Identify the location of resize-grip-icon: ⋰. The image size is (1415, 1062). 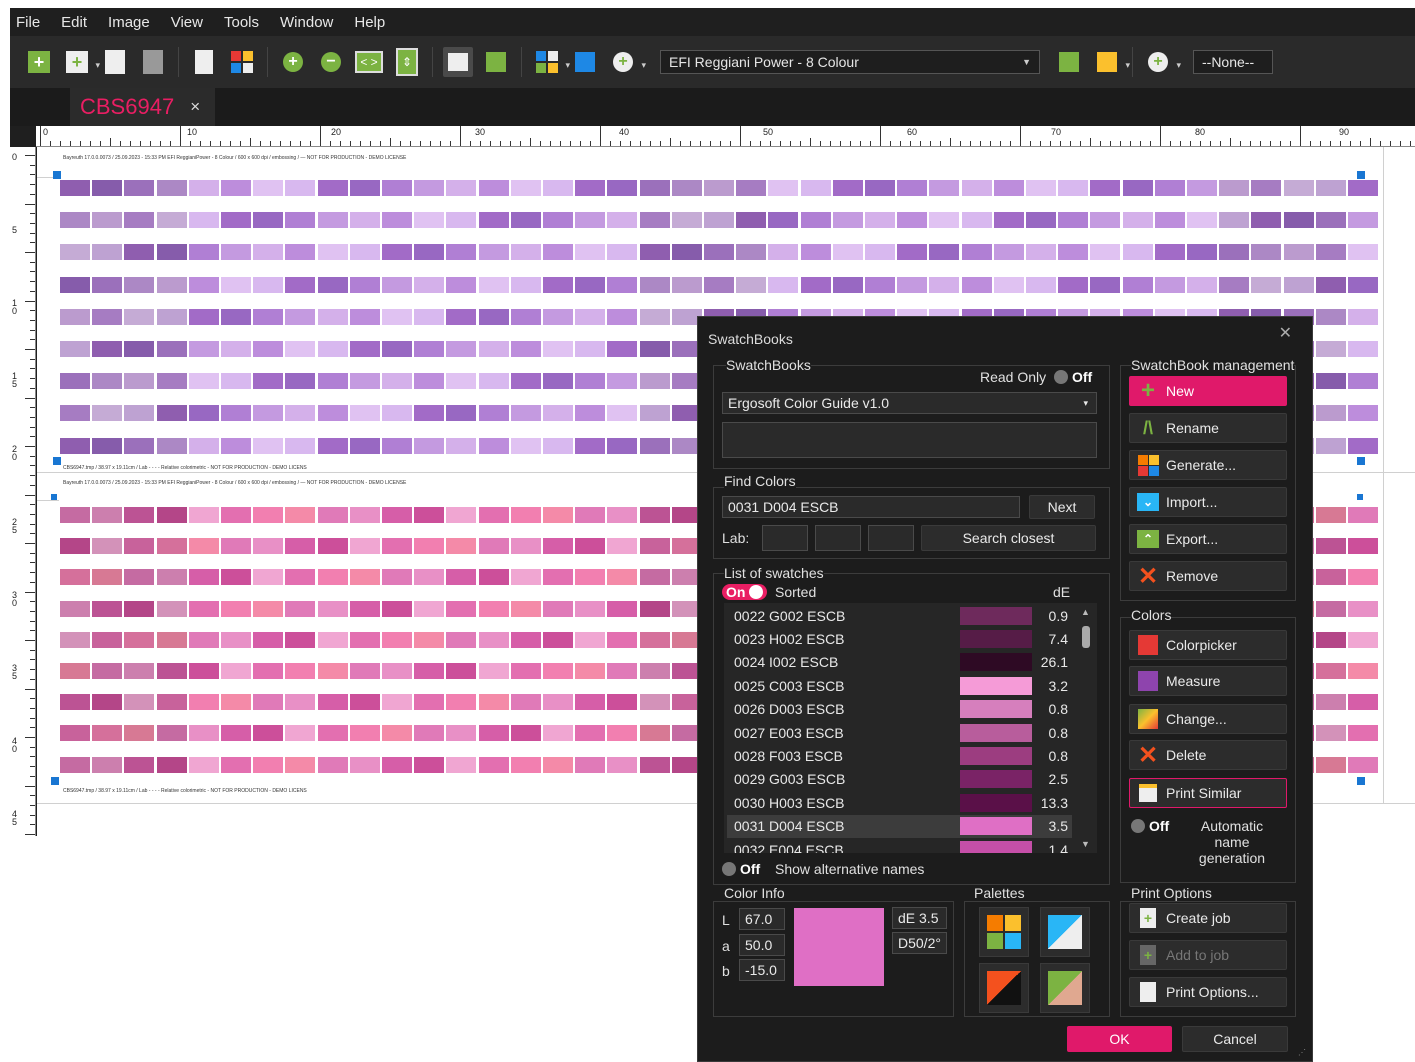
(1302, 1052).